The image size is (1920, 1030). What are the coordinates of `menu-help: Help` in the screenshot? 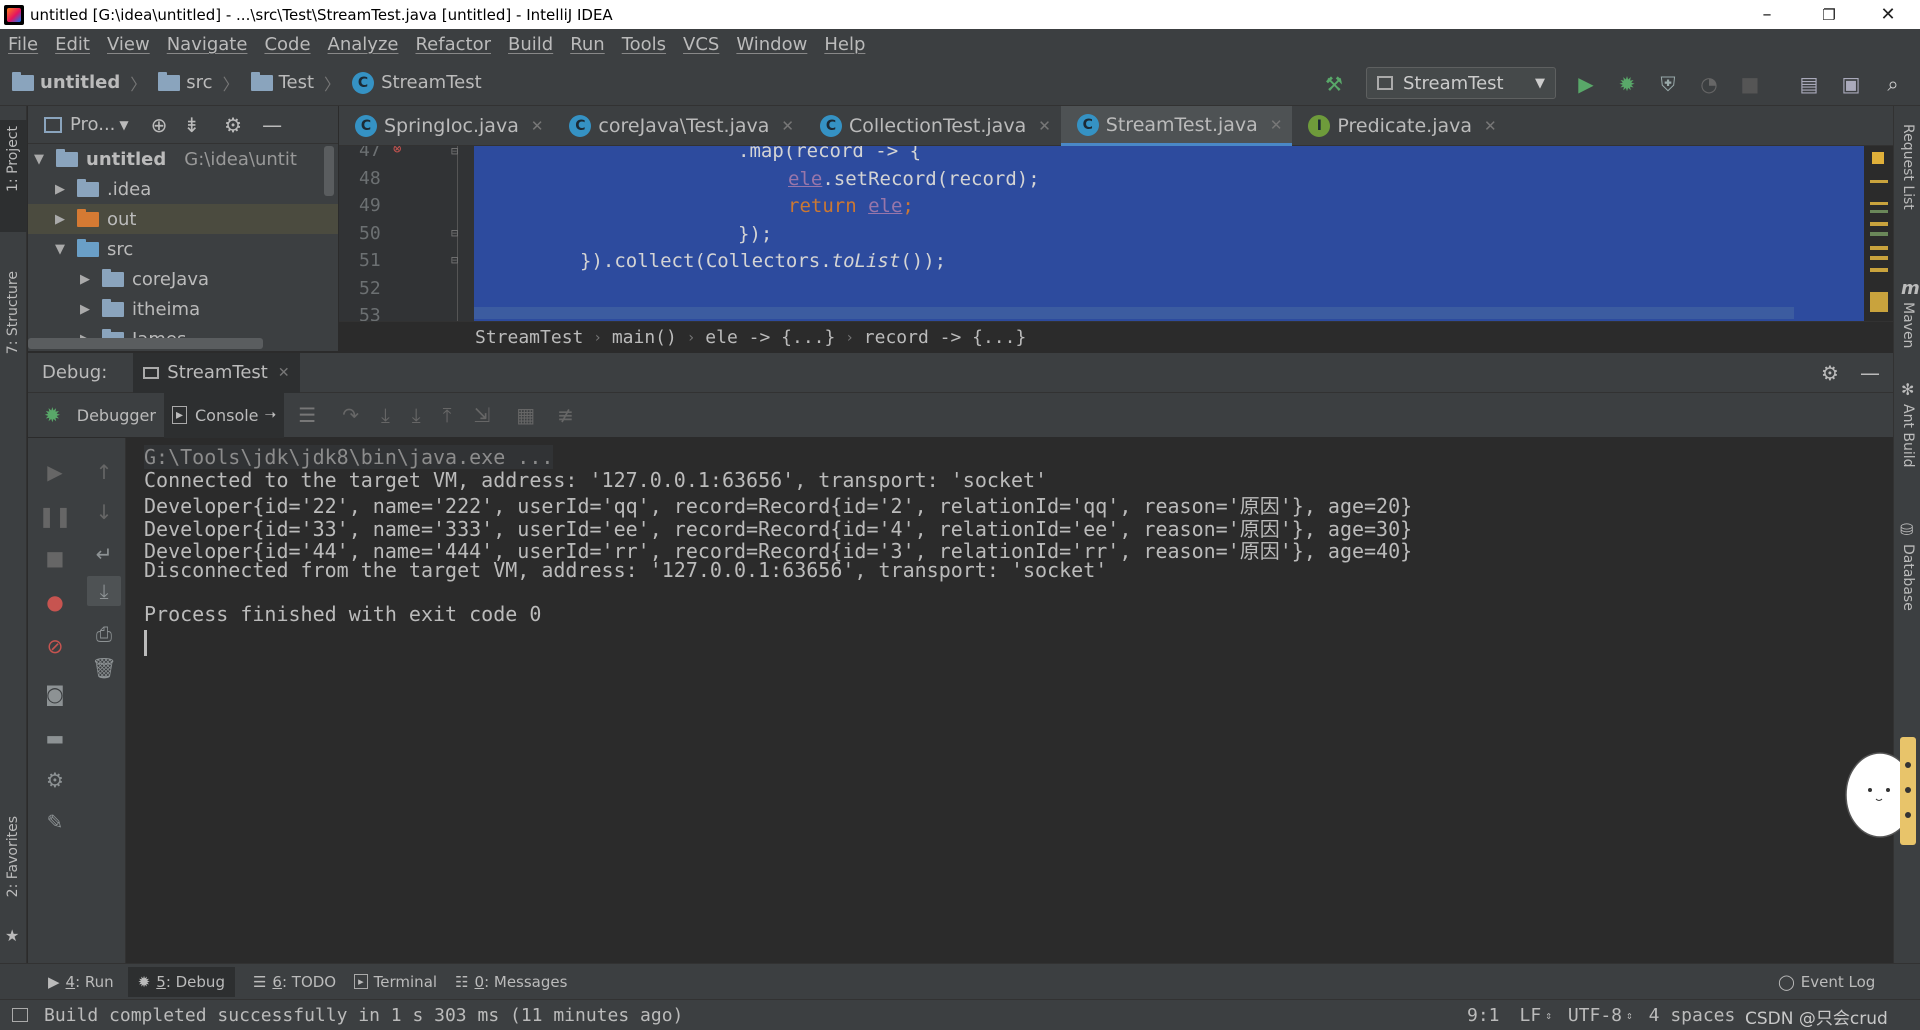 It's located at (844, 44).